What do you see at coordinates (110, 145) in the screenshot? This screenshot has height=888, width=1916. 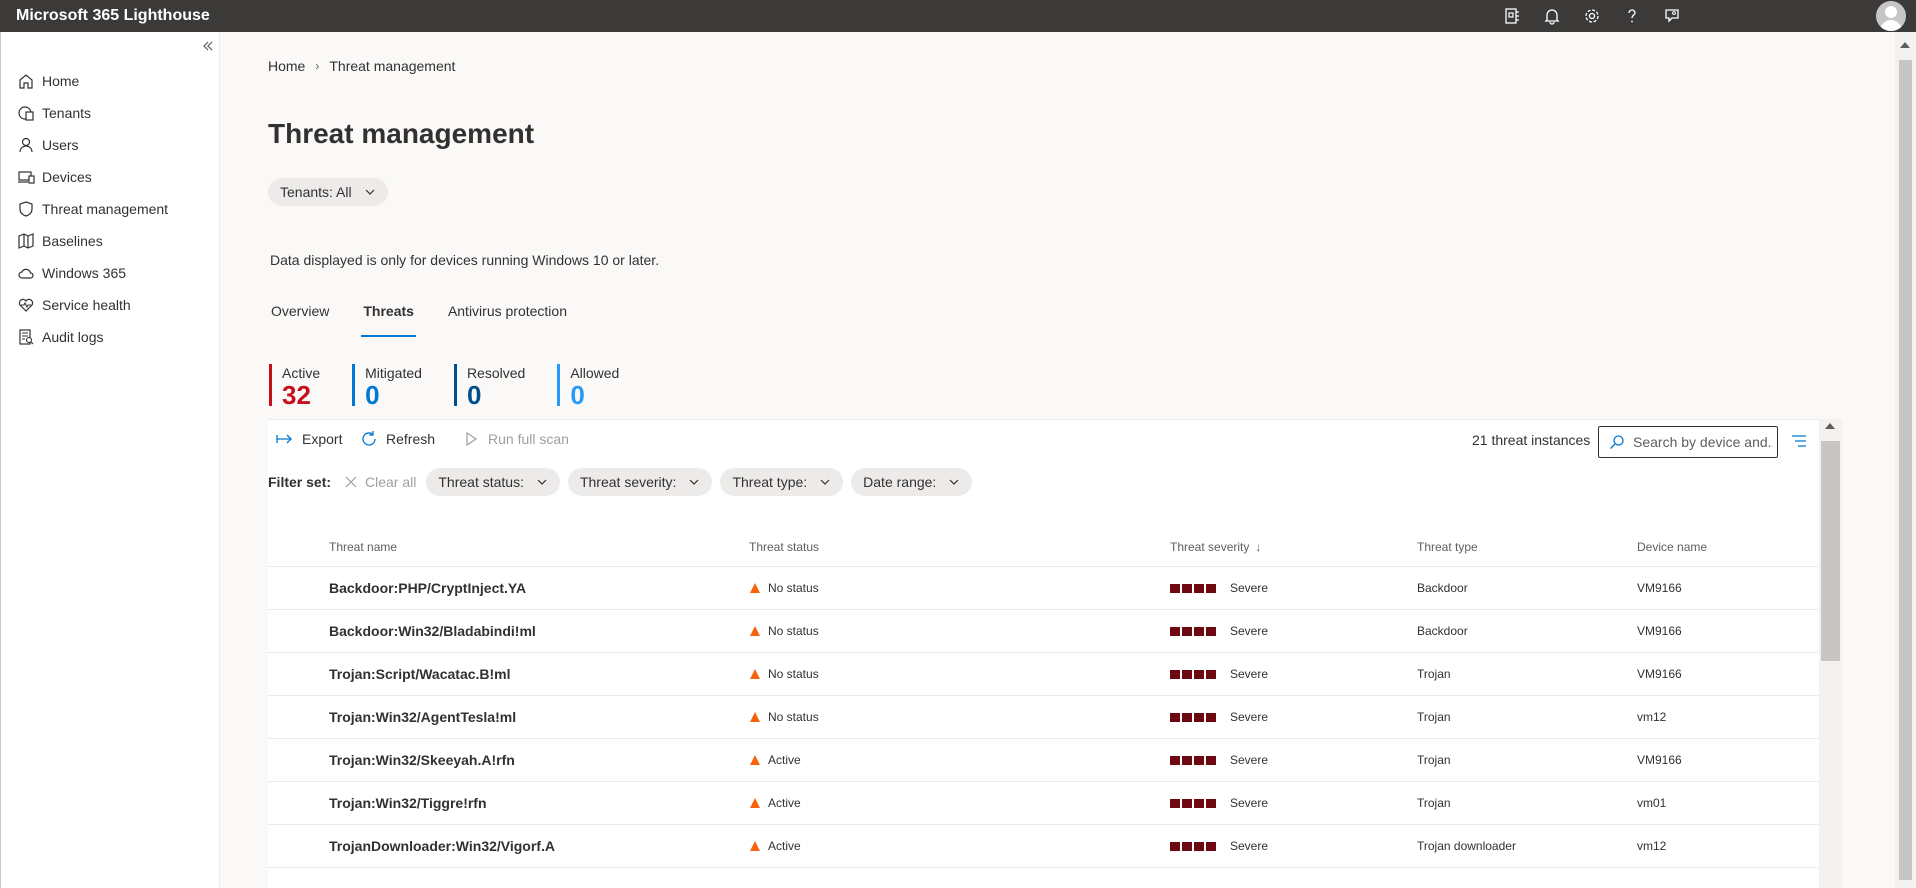 I see `sidebar-item-users: Users` at bounding box center [110, 145].